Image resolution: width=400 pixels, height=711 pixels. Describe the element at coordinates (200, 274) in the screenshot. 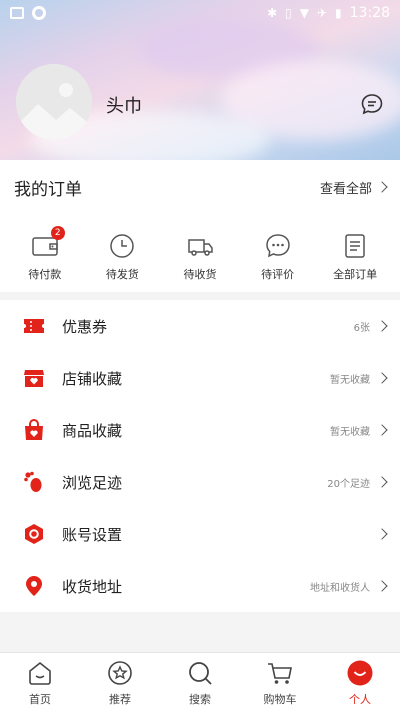

I see `order-item-label: 待收货` at that location.